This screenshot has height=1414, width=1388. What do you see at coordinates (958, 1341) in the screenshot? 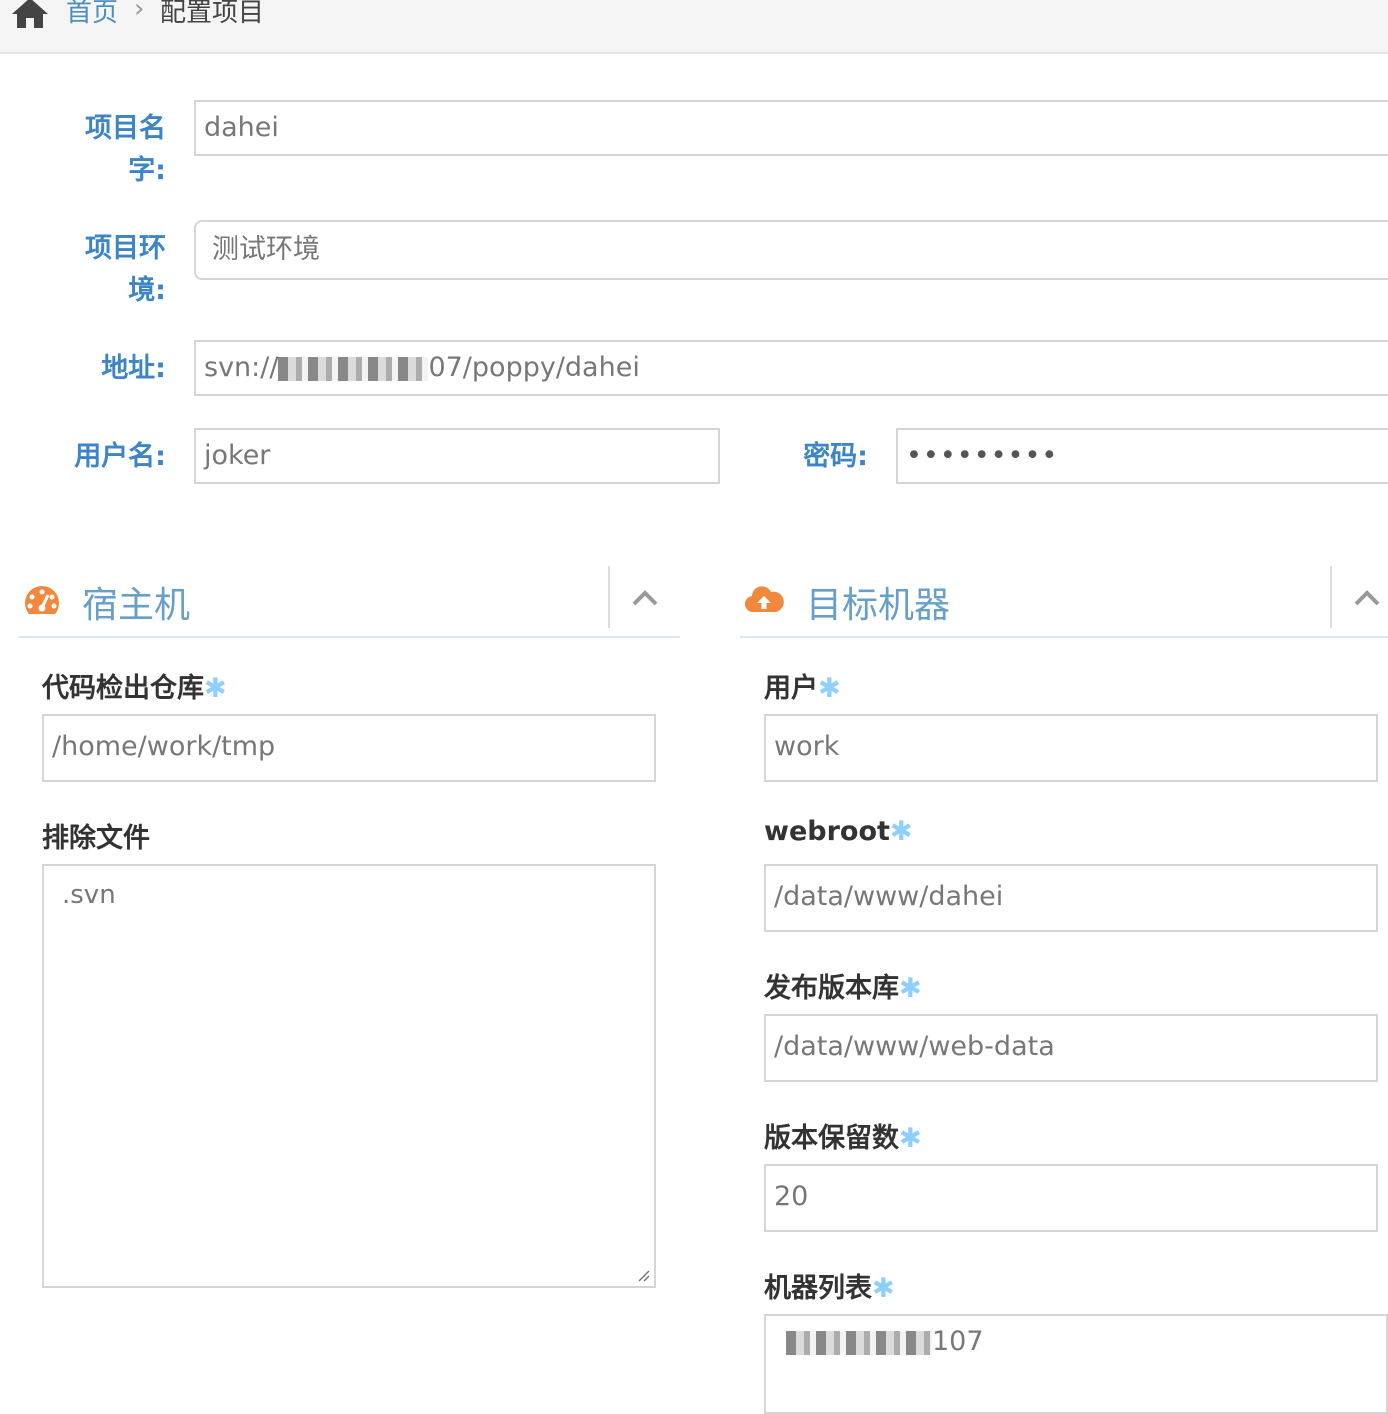
I see `host-list-value: 107` at bounding box center [958, 1341].